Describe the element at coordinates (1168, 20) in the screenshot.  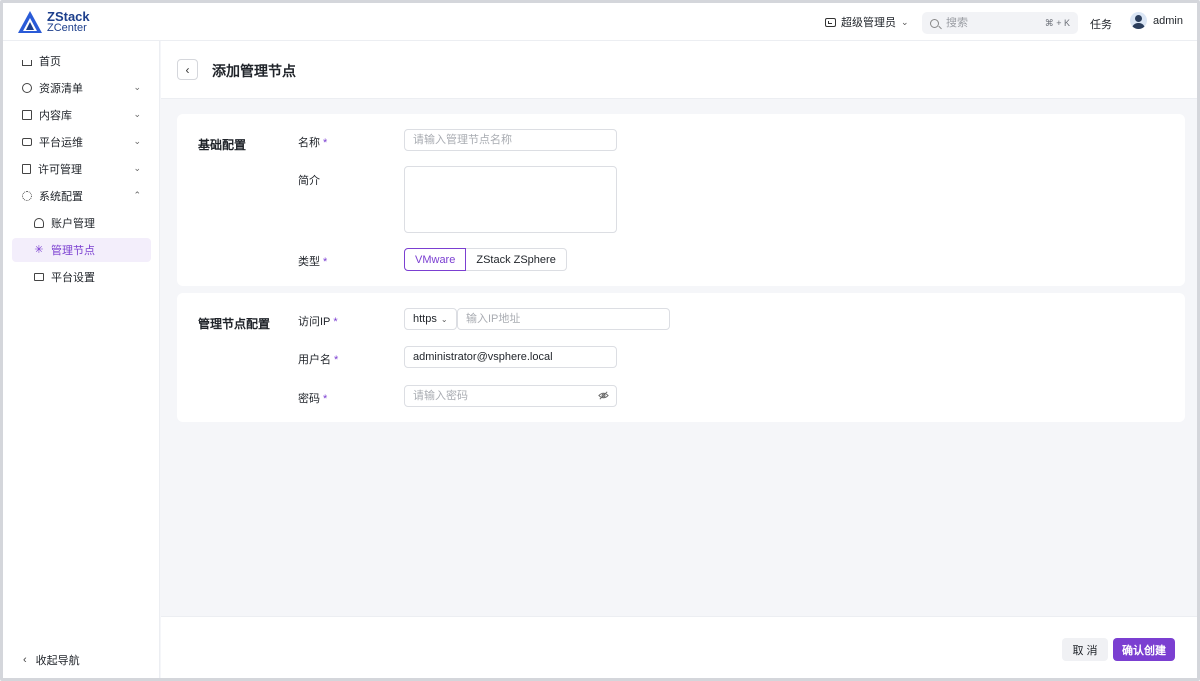
I see `user-name: admin` at that location.